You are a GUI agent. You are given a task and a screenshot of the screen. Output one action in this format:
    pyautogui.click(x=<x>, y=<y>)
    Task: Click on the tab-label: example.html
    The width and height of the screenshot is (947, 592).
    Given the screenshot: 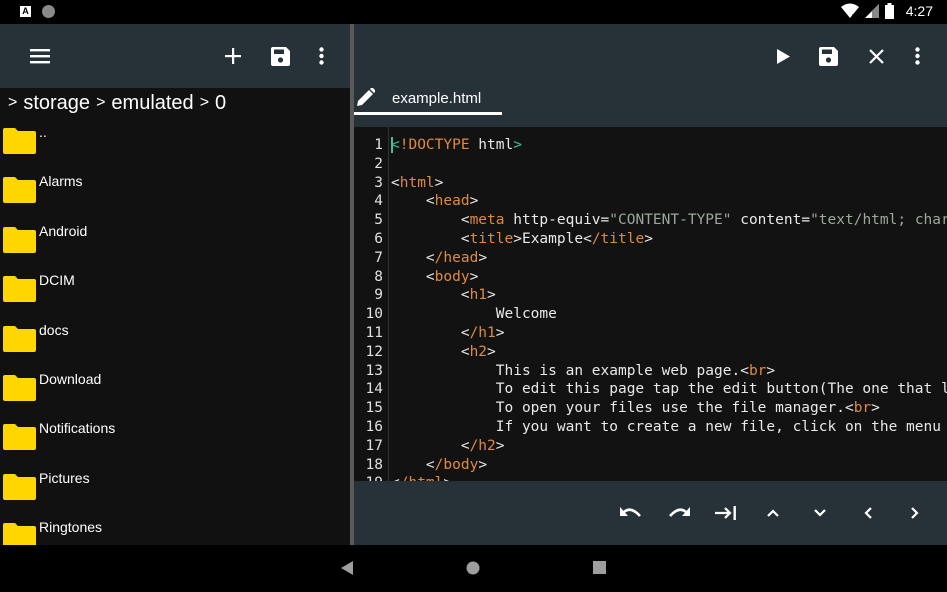 What is the action you would take?
    pyautogui.click(x=437, y=98)
    